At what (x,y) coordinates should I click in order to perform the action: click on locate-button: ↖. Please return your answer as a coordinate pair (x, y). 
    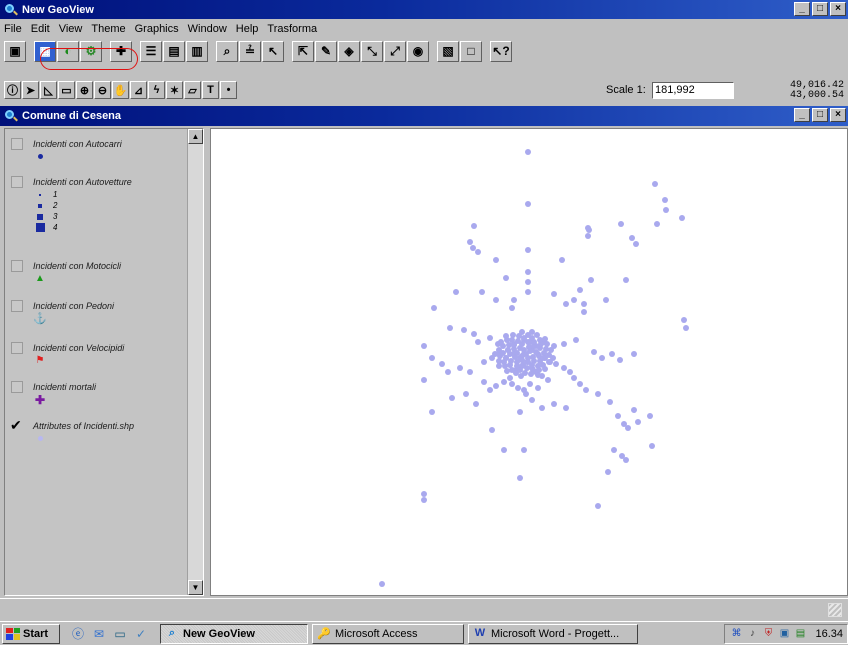
    Looking at the image, I should click on (273, 51).